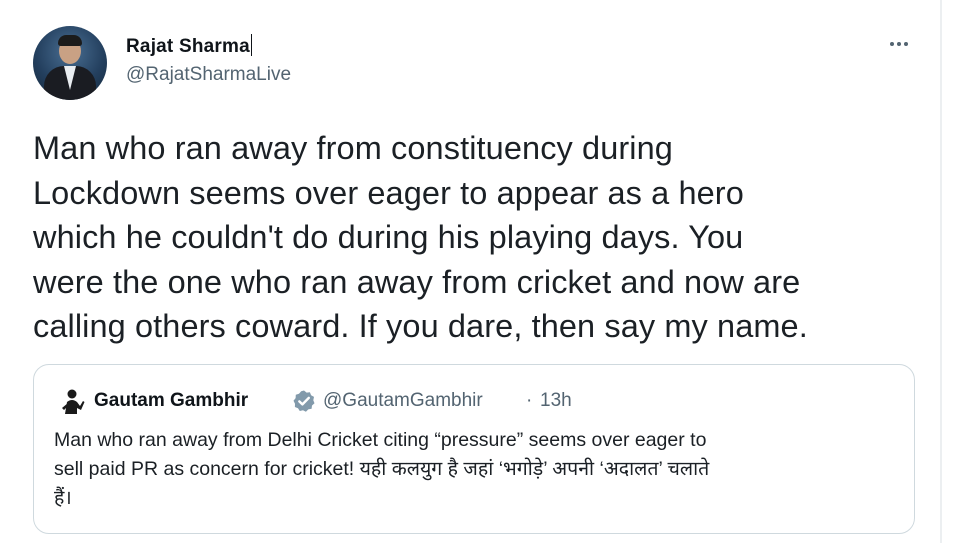 The image size is (976, 543). I want to click on avatar, so click(70, 63).